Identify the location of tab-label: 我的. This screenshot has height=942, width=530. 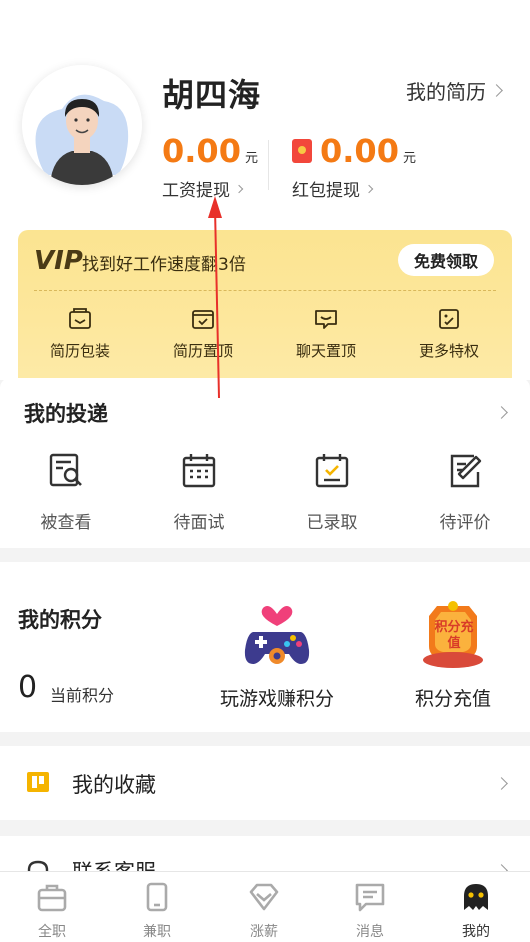
(476, 932).